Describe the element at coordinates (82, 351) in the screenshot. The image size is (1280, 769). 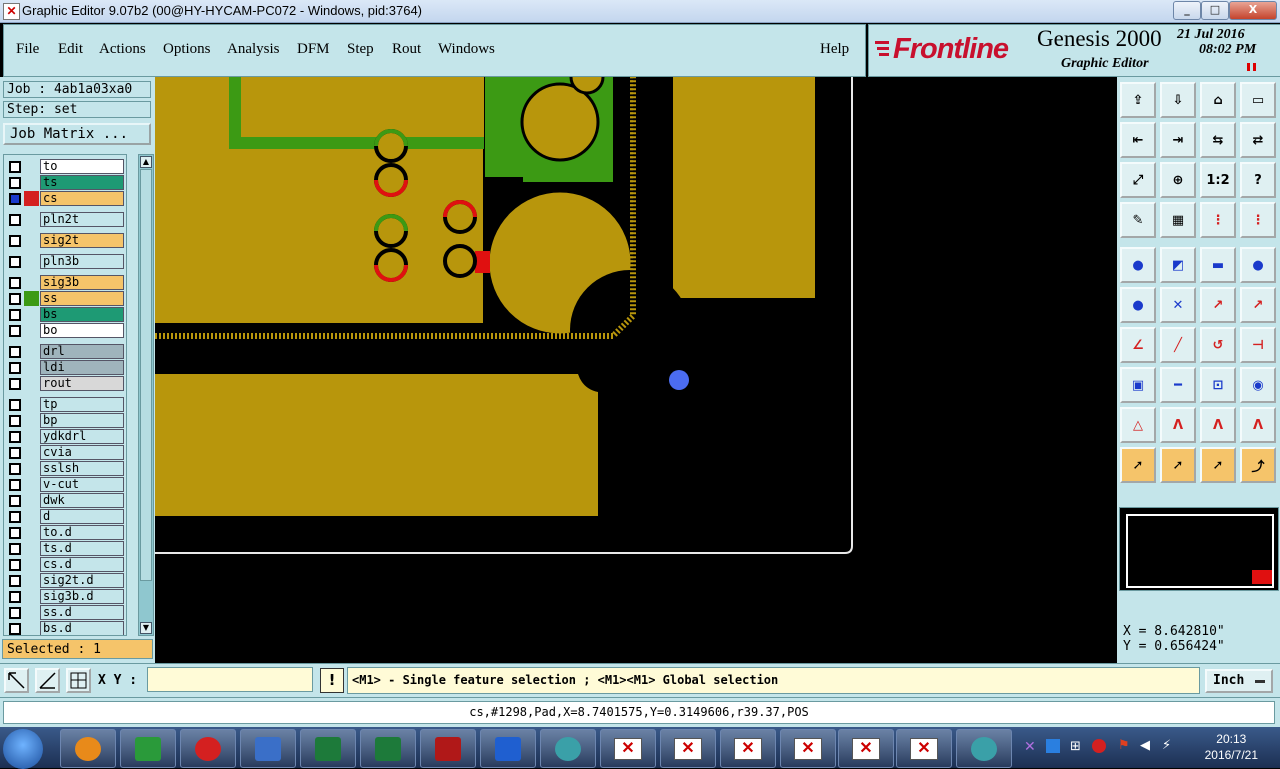
I see `layer-name: drl` at that location.